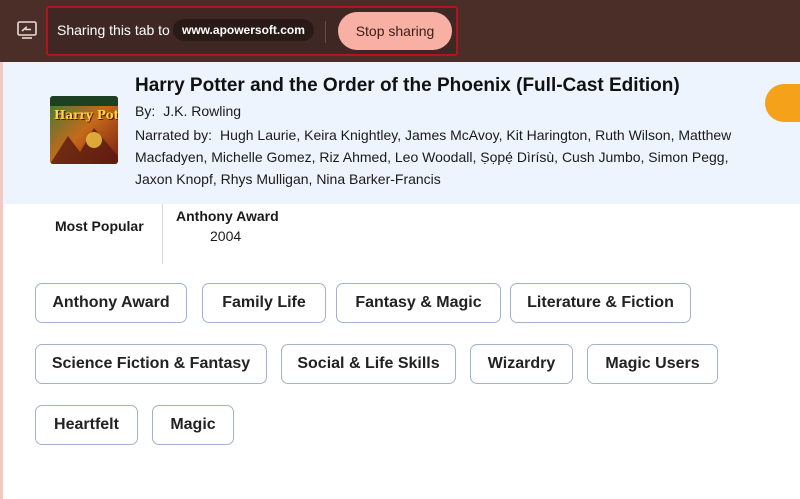 The height and width of the screenshot is (499, 800). What do you see at coordinates (27, 30) in the screenshot?
I see `screen-share-icon` at bounding box center [27, 30].